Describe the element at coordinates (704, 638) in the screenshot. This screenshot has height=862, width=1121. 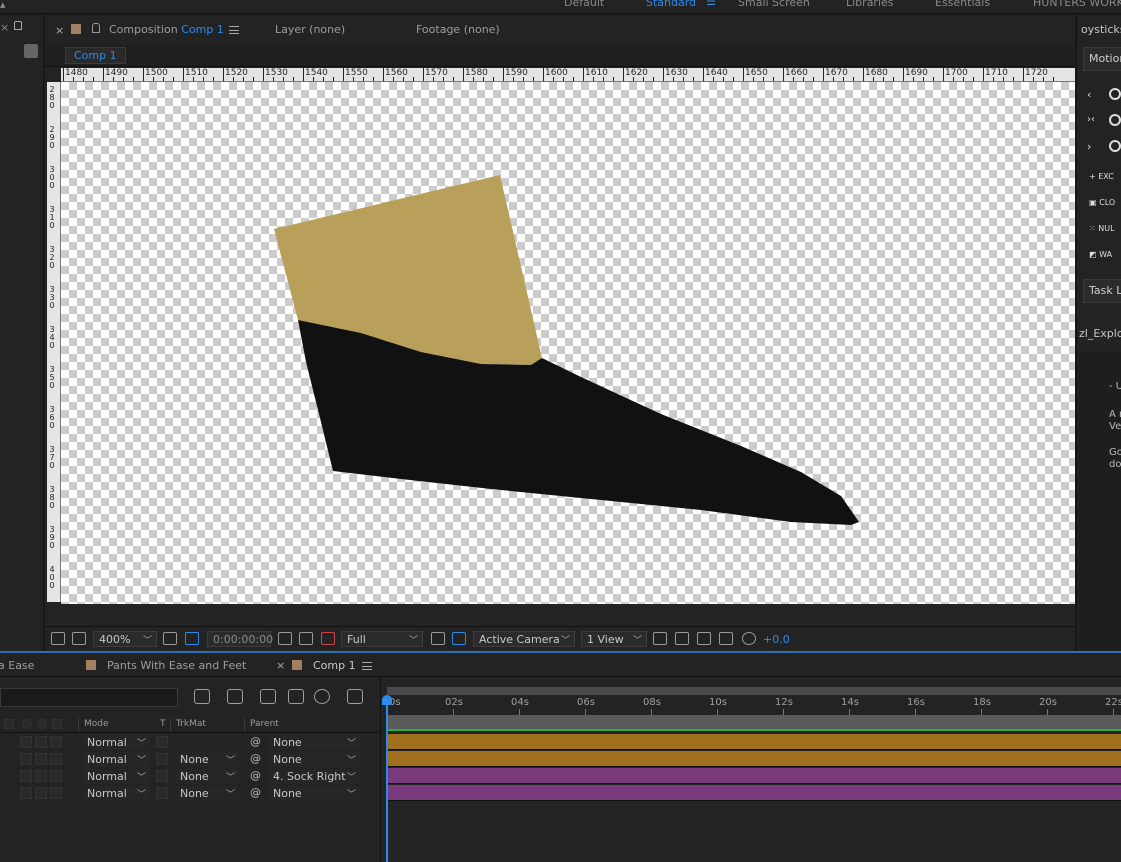
I see `timeline-icon` at that location.